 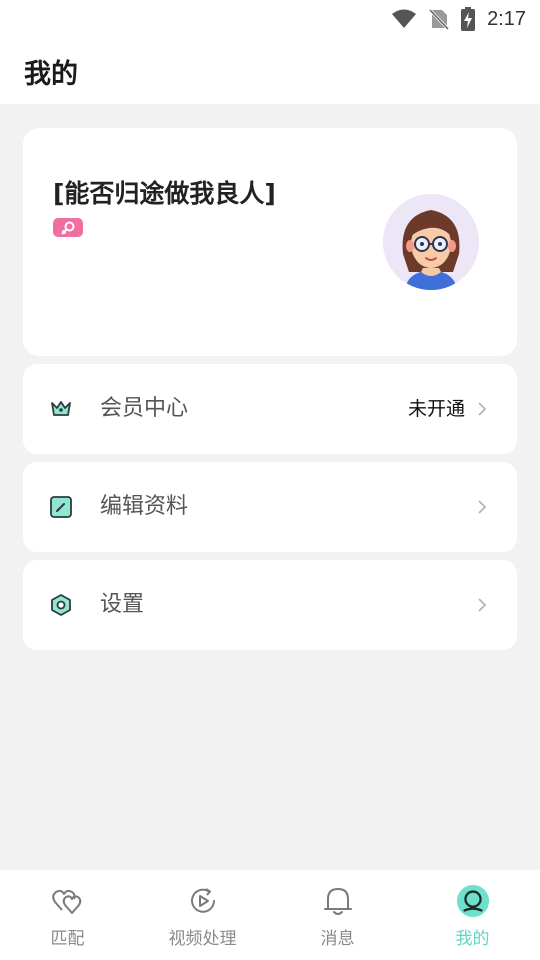 What do you see at coordinates (270, 507) in the screenshot?
I see `menu-item-edit-profile: 编辑资料` at bounding box center [270, 507].